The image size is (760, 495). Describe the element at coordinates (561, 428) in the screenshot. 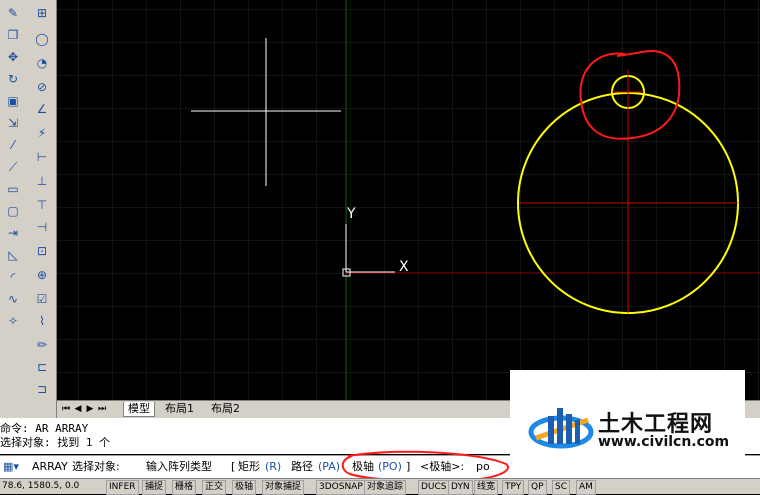

I see `building-logo-icon` at that location.